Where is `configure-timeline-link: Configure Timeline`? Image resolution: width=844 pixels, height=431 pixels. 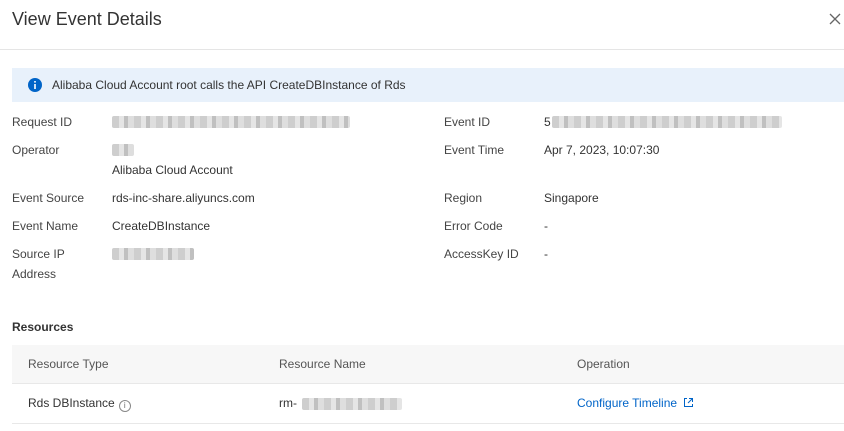 configure-timeline-link: Configure Timeline is located at coordinates (635, 403).